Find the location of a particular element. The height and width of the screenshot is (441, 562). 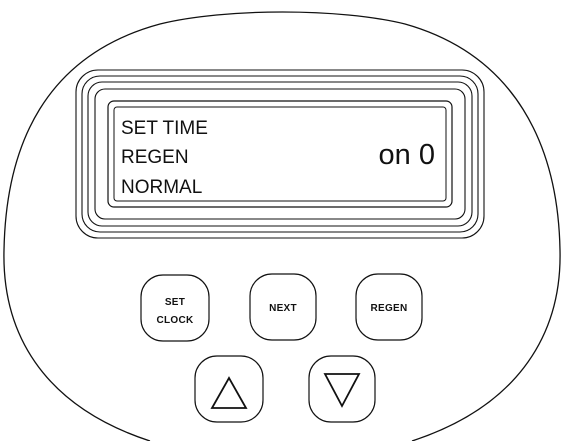

mode-label-regen: REGEN is located at coordinates (155, 157).